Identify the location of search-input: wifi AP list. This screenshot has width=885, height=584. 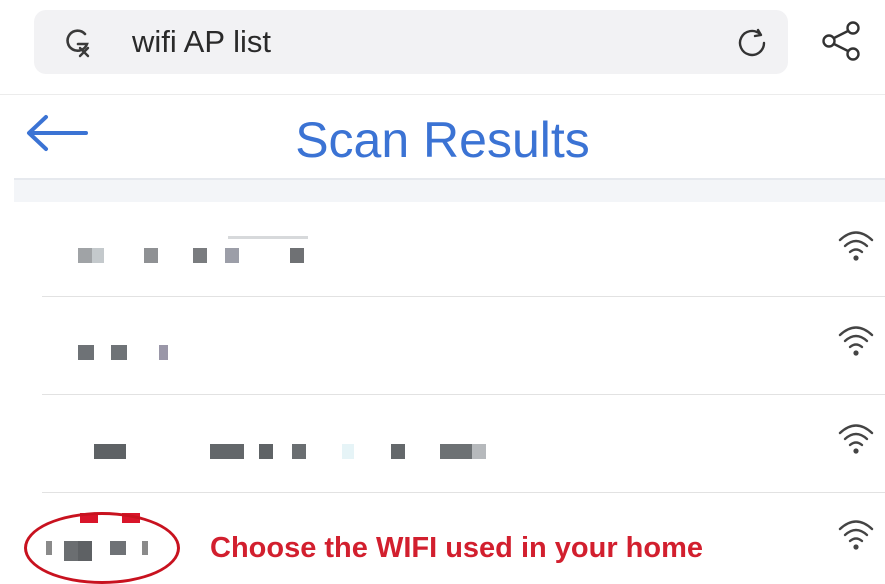
(201, 42).